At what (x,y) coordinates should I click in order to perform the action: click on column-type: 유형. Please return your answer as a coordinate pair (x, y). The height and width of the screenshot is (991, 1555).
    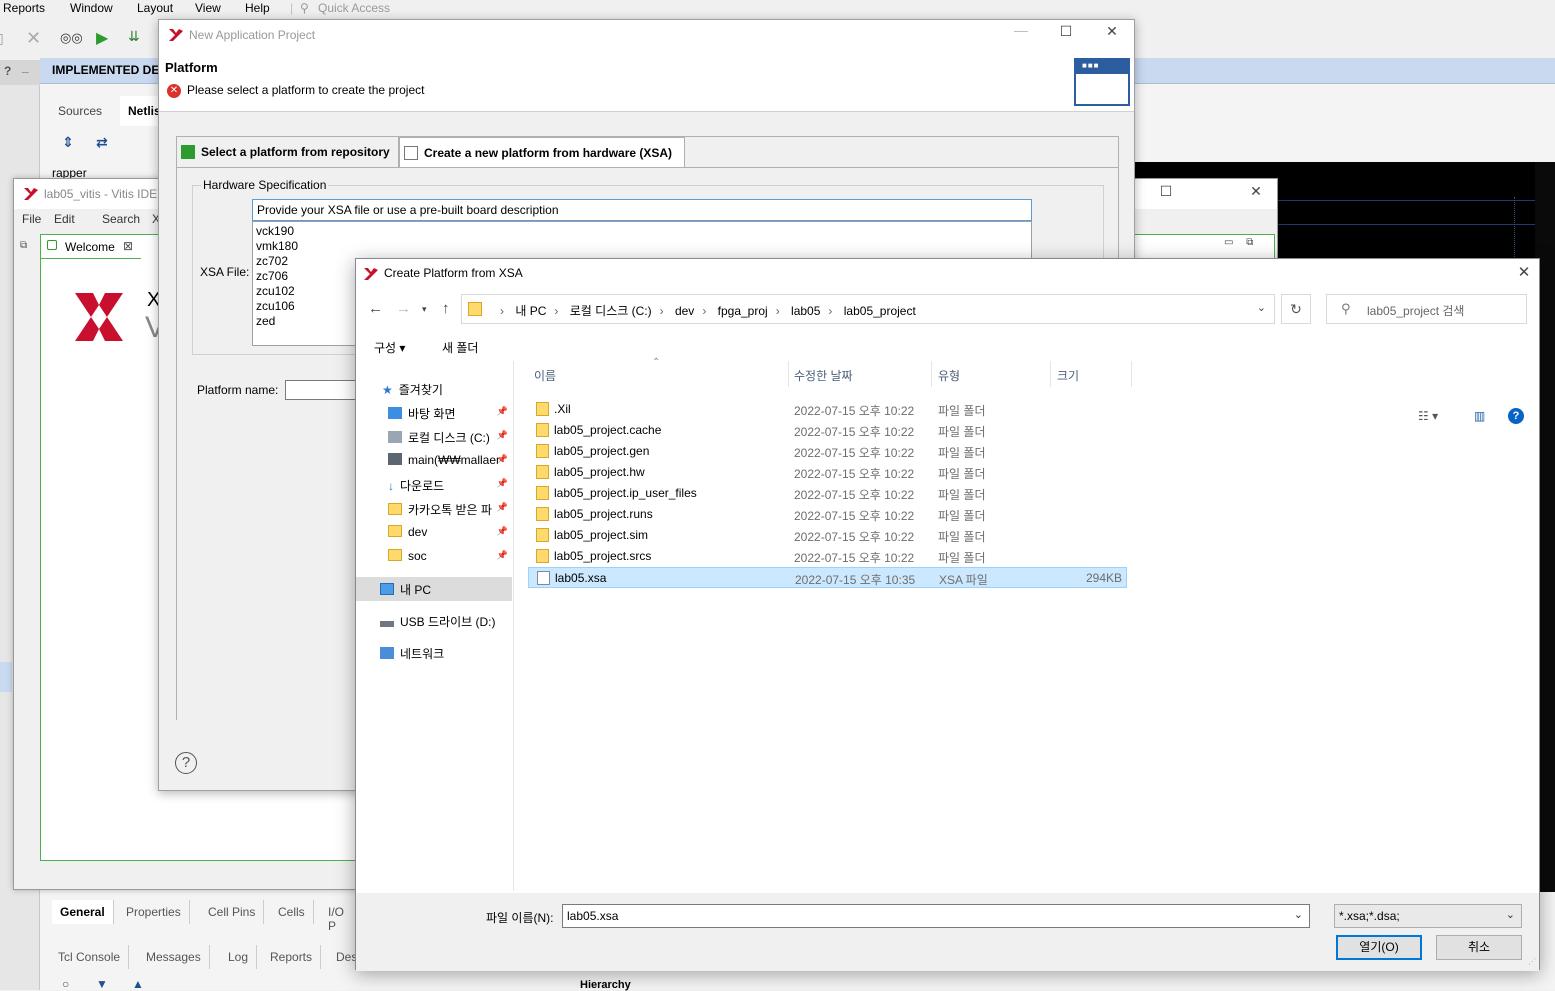
    Looking at the image, I should click on (949, 375).